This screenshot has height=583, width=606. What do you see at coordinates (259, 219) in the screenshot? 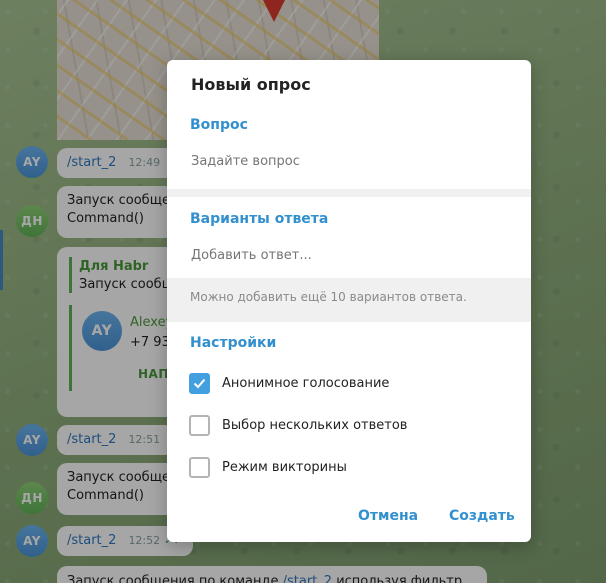
I see `answers-label: Варианты ответа` at bounding box center [259, 219].